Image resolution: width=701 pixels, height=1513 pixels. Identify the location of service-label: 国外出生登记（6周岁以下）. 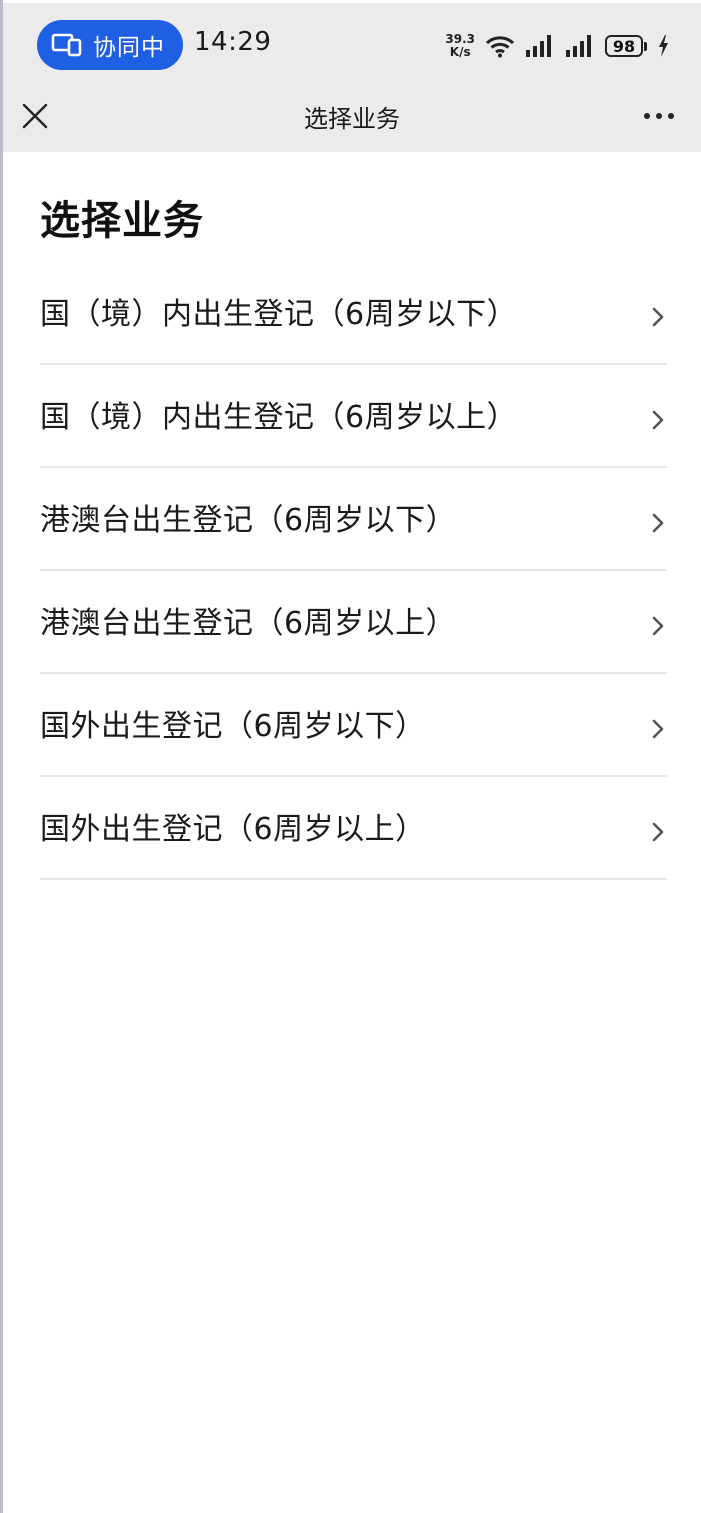
(233, 726).